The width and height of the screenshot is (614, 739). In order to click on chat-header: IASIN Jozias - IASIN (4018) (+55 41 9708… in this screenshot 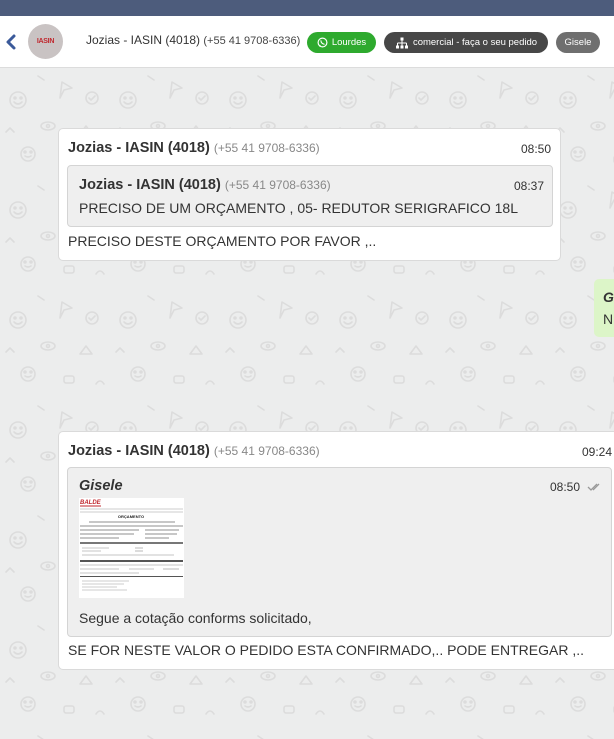, I will do `click(307, 42)`.